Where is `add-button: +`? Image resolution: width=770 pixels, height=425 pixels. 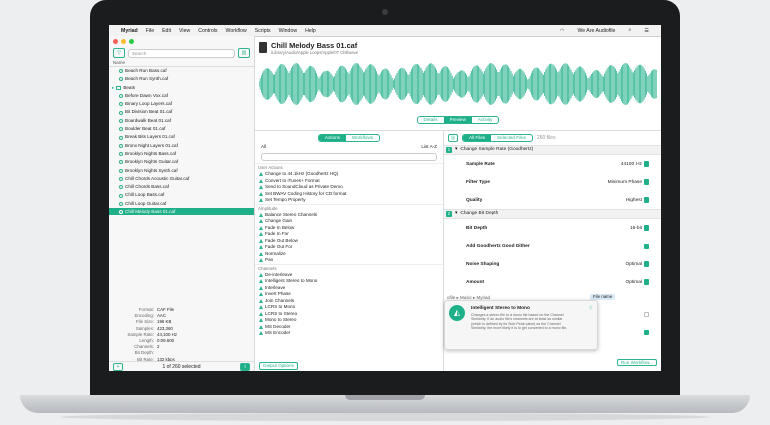 add-button: + is located at coordinates (118, 366).